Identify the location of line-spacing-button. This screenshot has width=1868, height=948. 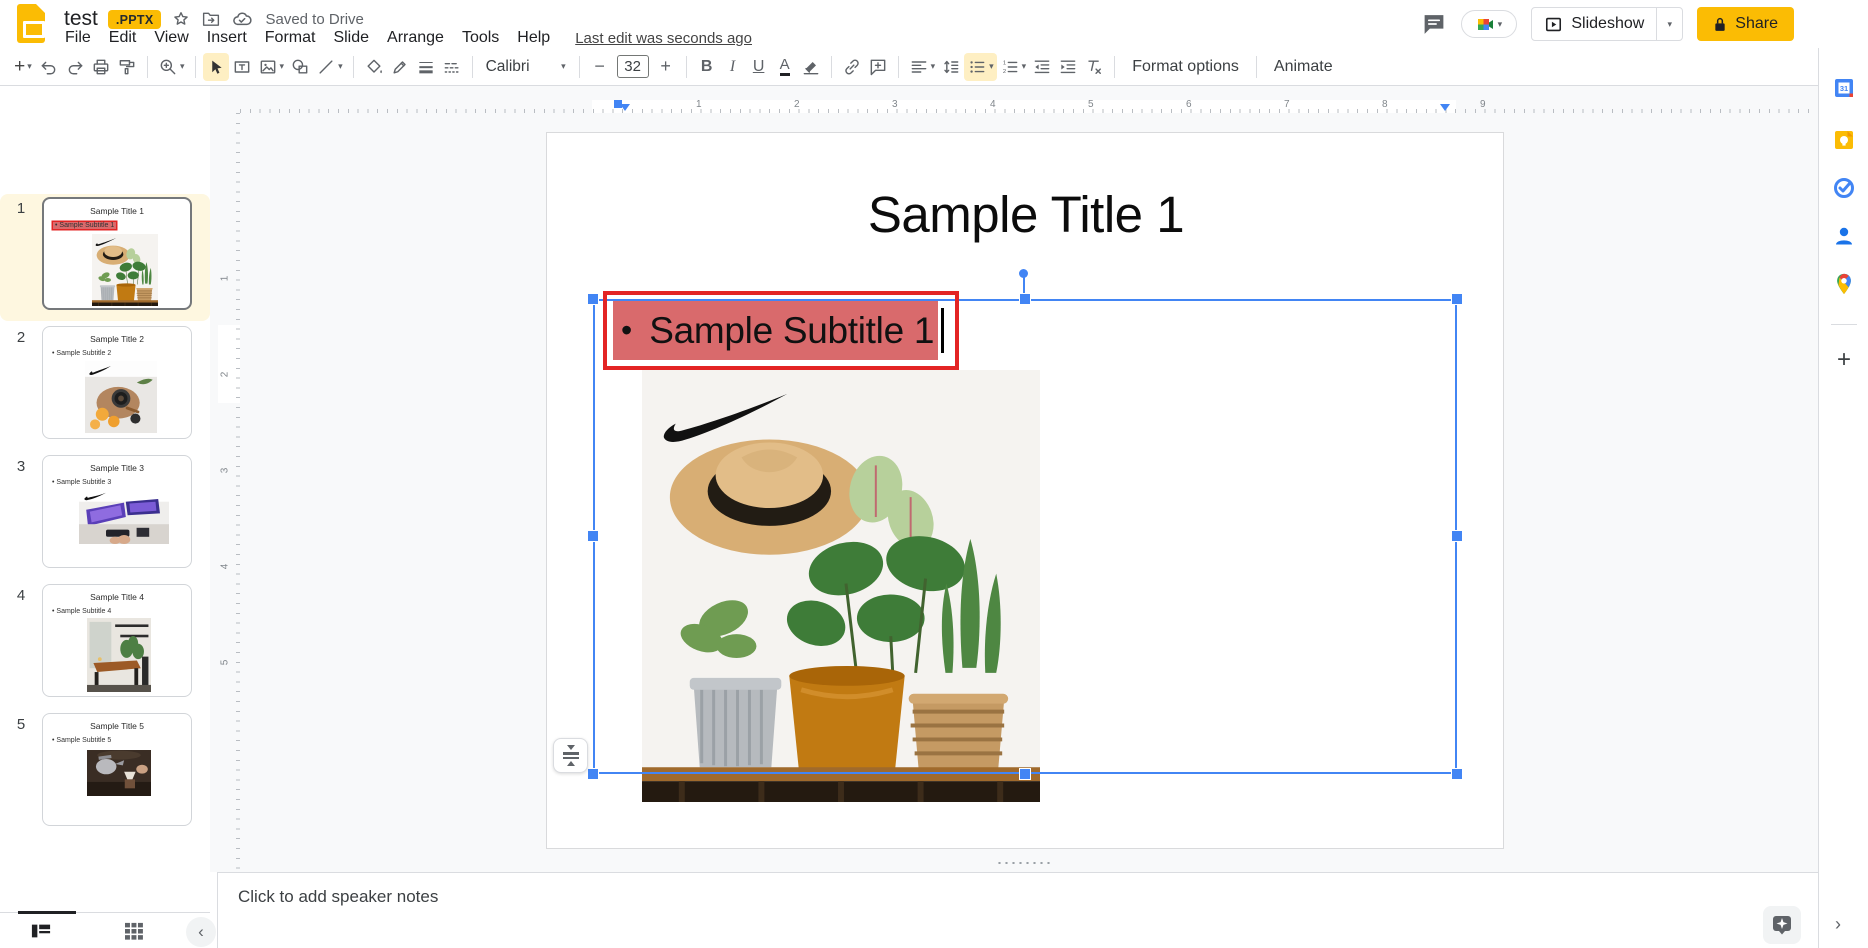
(951, 67).